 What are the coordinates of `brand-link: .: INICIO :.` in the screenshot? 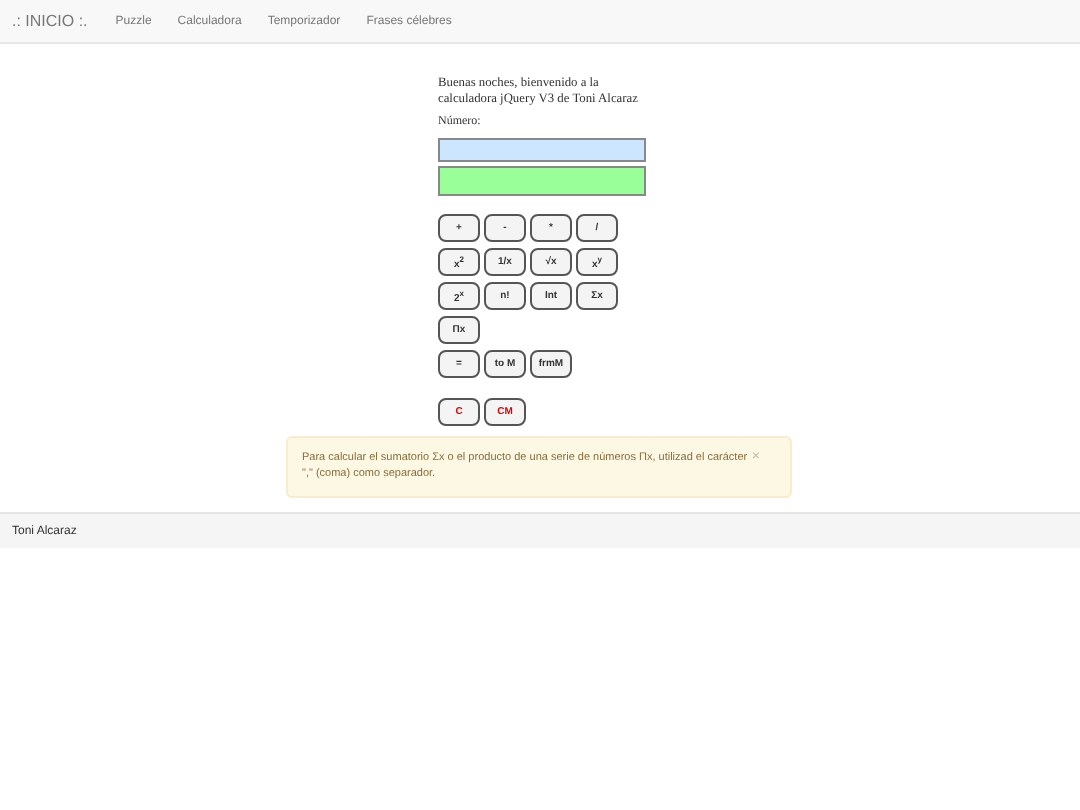 It's located at (50, 21).